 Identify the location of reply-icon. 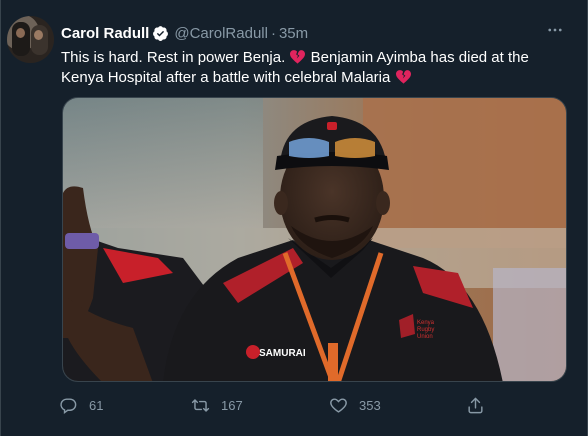
(68, 405).